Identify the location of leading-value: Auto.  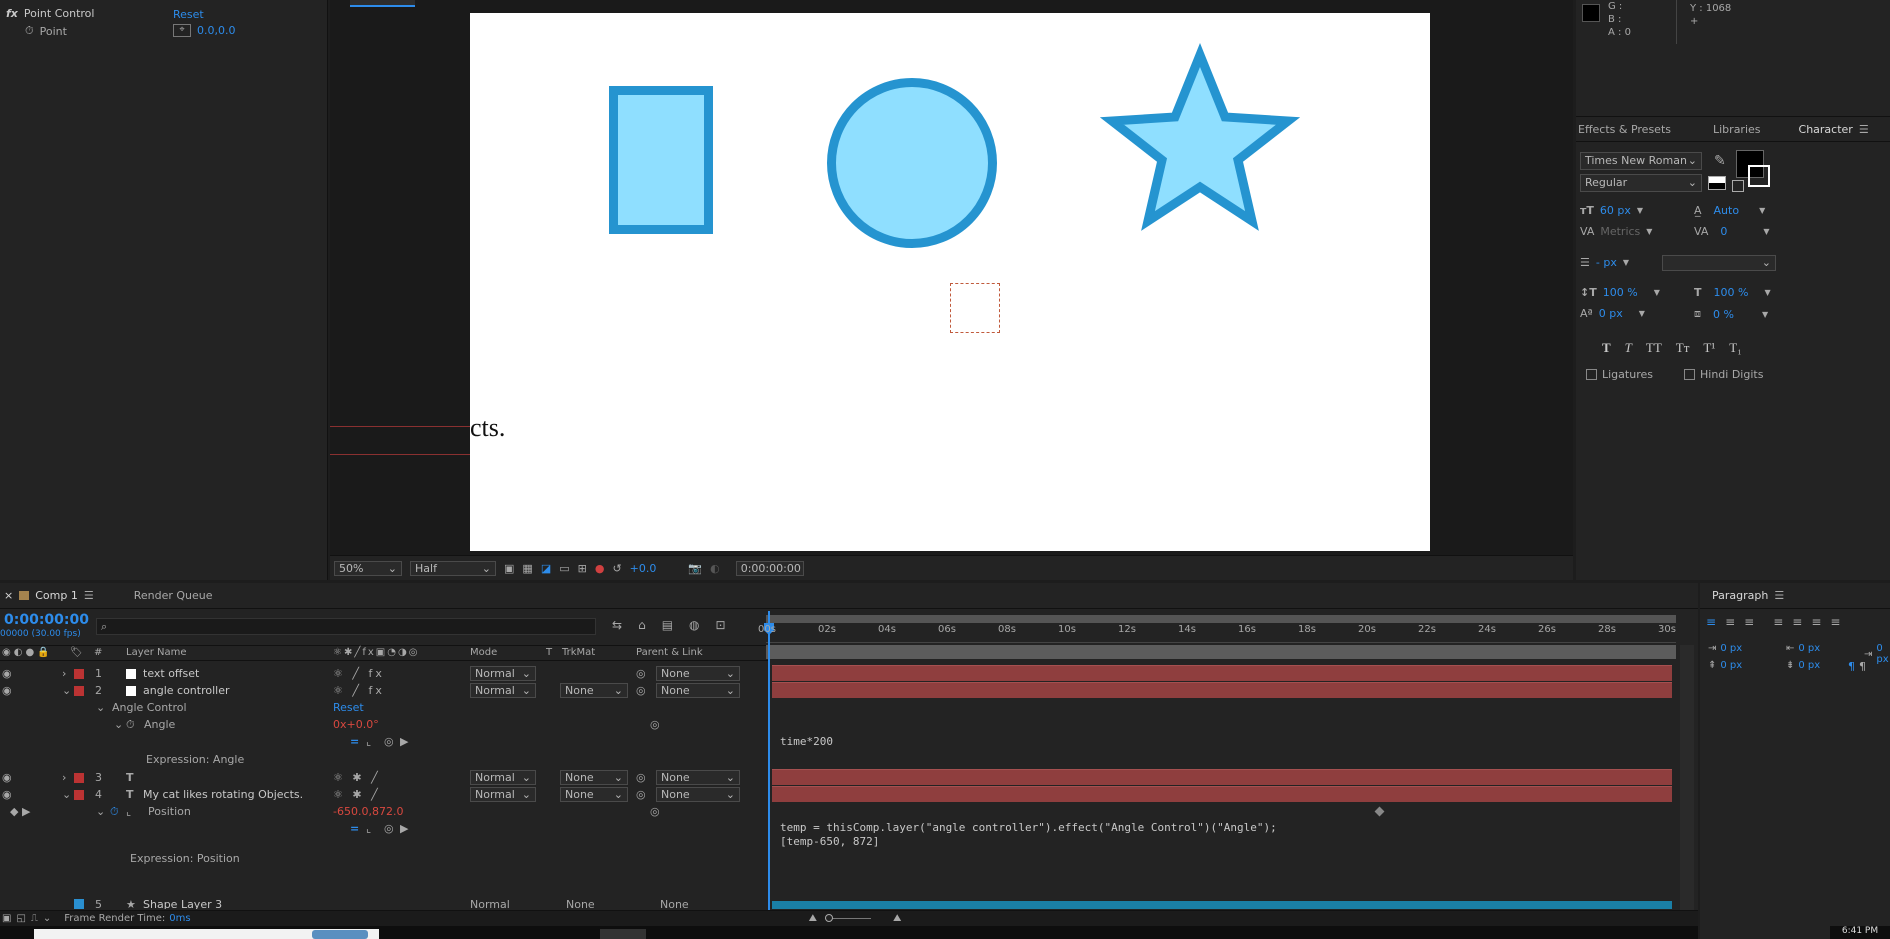
(1727, 210).